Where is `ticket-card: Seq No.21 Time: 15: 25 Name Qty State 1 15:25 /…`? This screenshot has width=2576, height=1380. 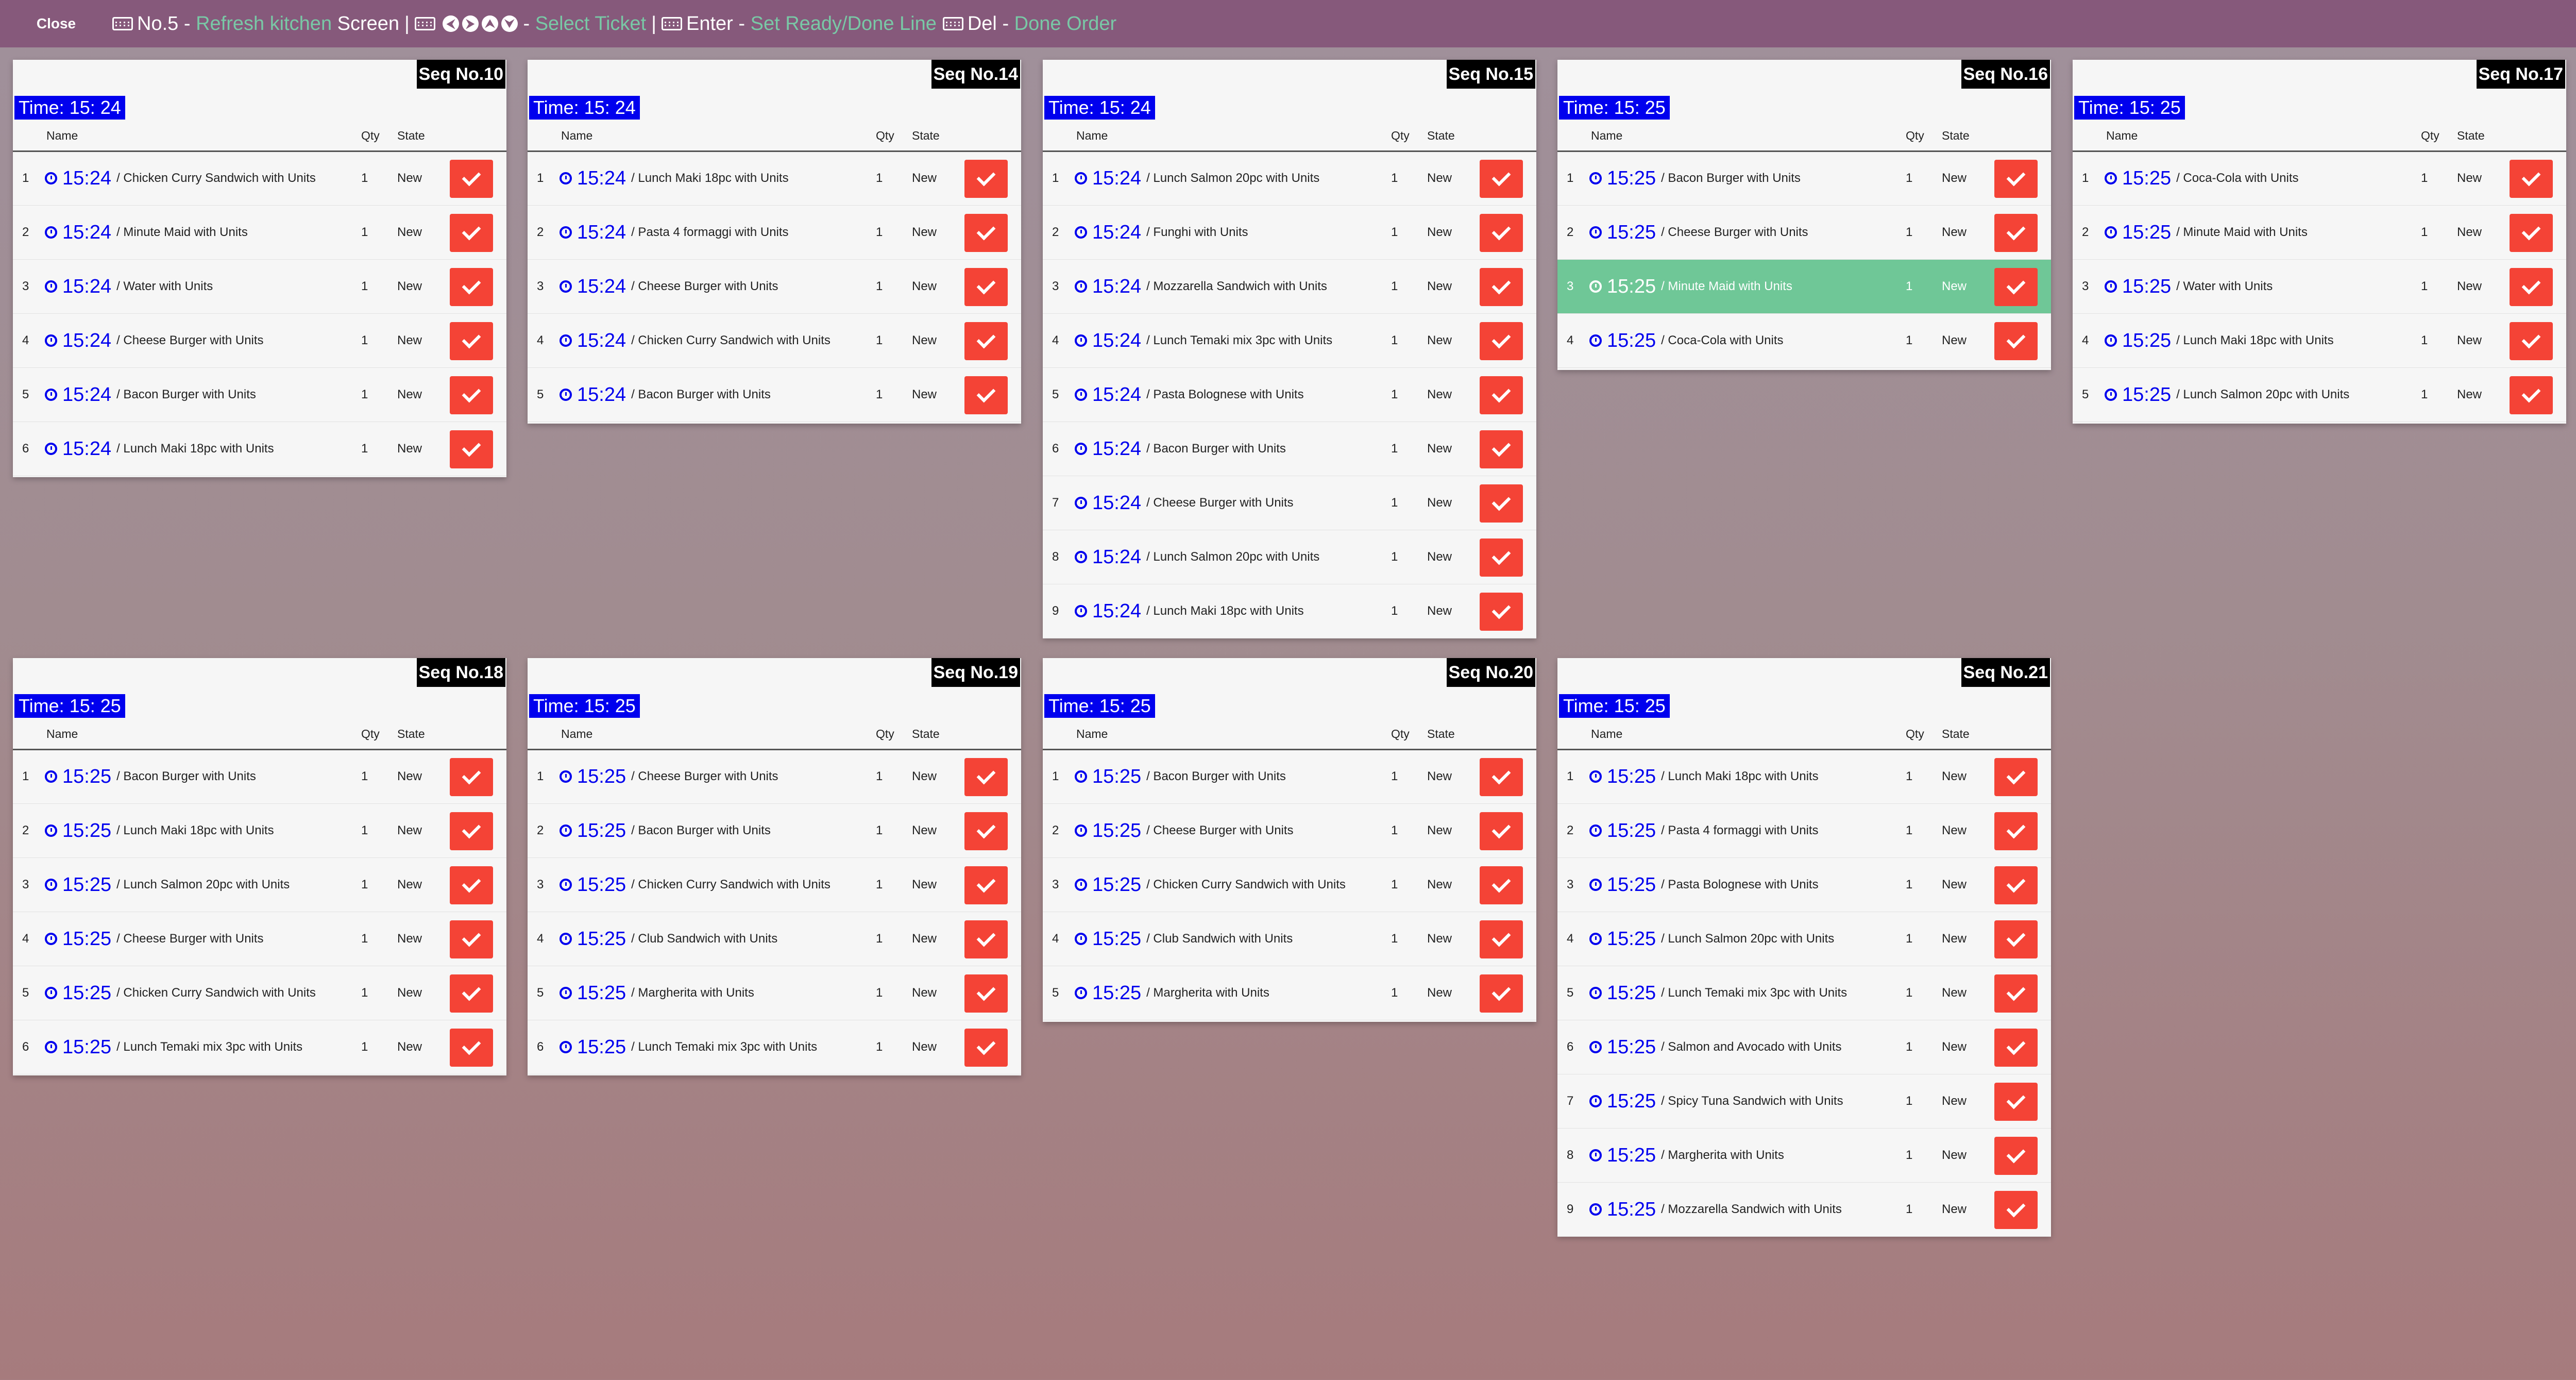
ticket-card: Seq No.21 Time: 15: 25 Name Qty State 1 15:25 /… is located at coordinates (1804, 948).